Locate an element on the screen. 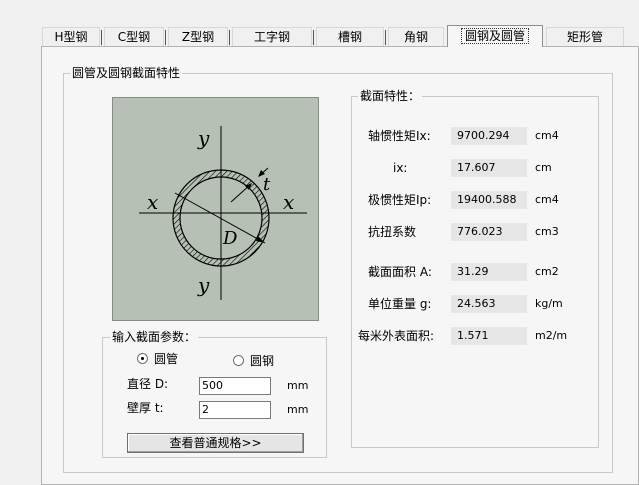 This screenshot has height=485, width=639. window-top-strip is located at coordinates (319, 9).